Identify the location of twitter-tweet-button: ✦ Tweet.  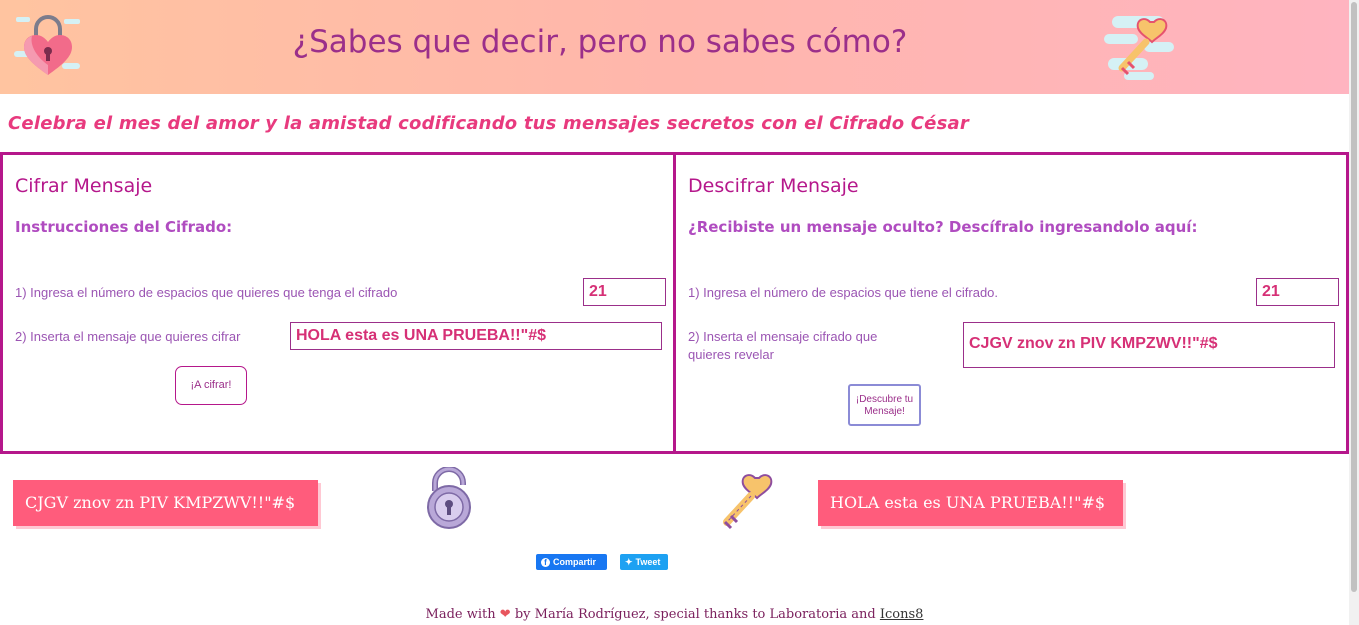
(644, 562).